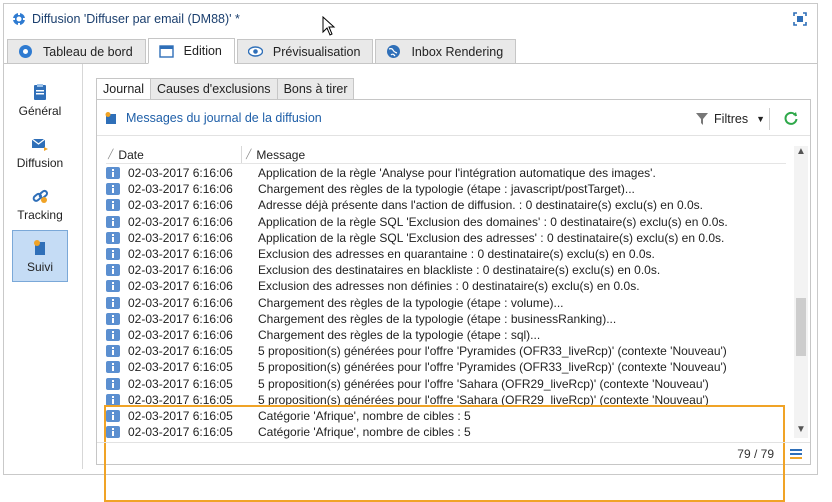  What do you see at coordinates (255, 51) in the screenshot?
I see `eye-icon` at bounding box center [255, 51].